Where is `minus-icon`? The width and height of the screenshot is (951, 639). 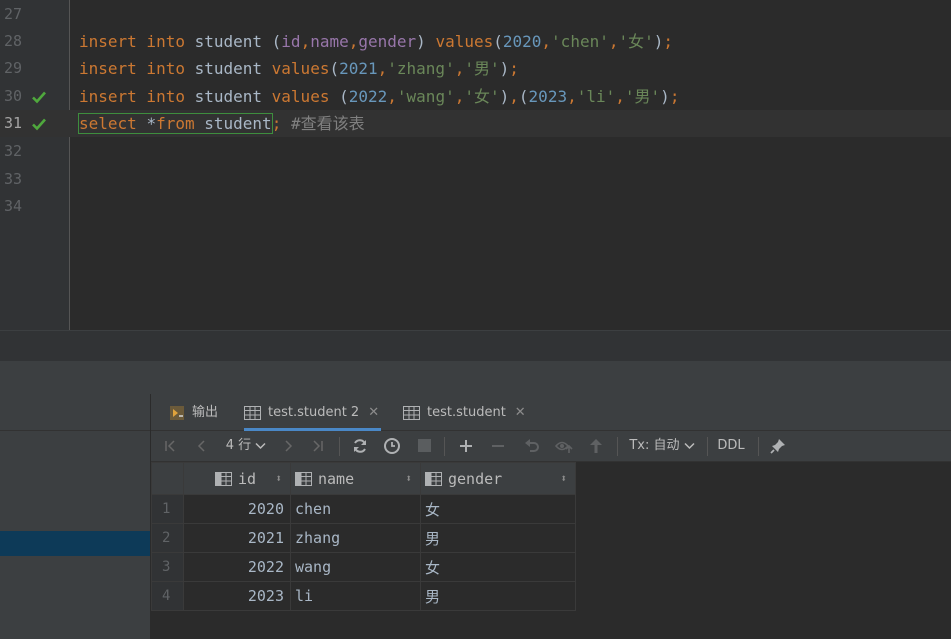
minus-icon is located at coordinates (498, 445).